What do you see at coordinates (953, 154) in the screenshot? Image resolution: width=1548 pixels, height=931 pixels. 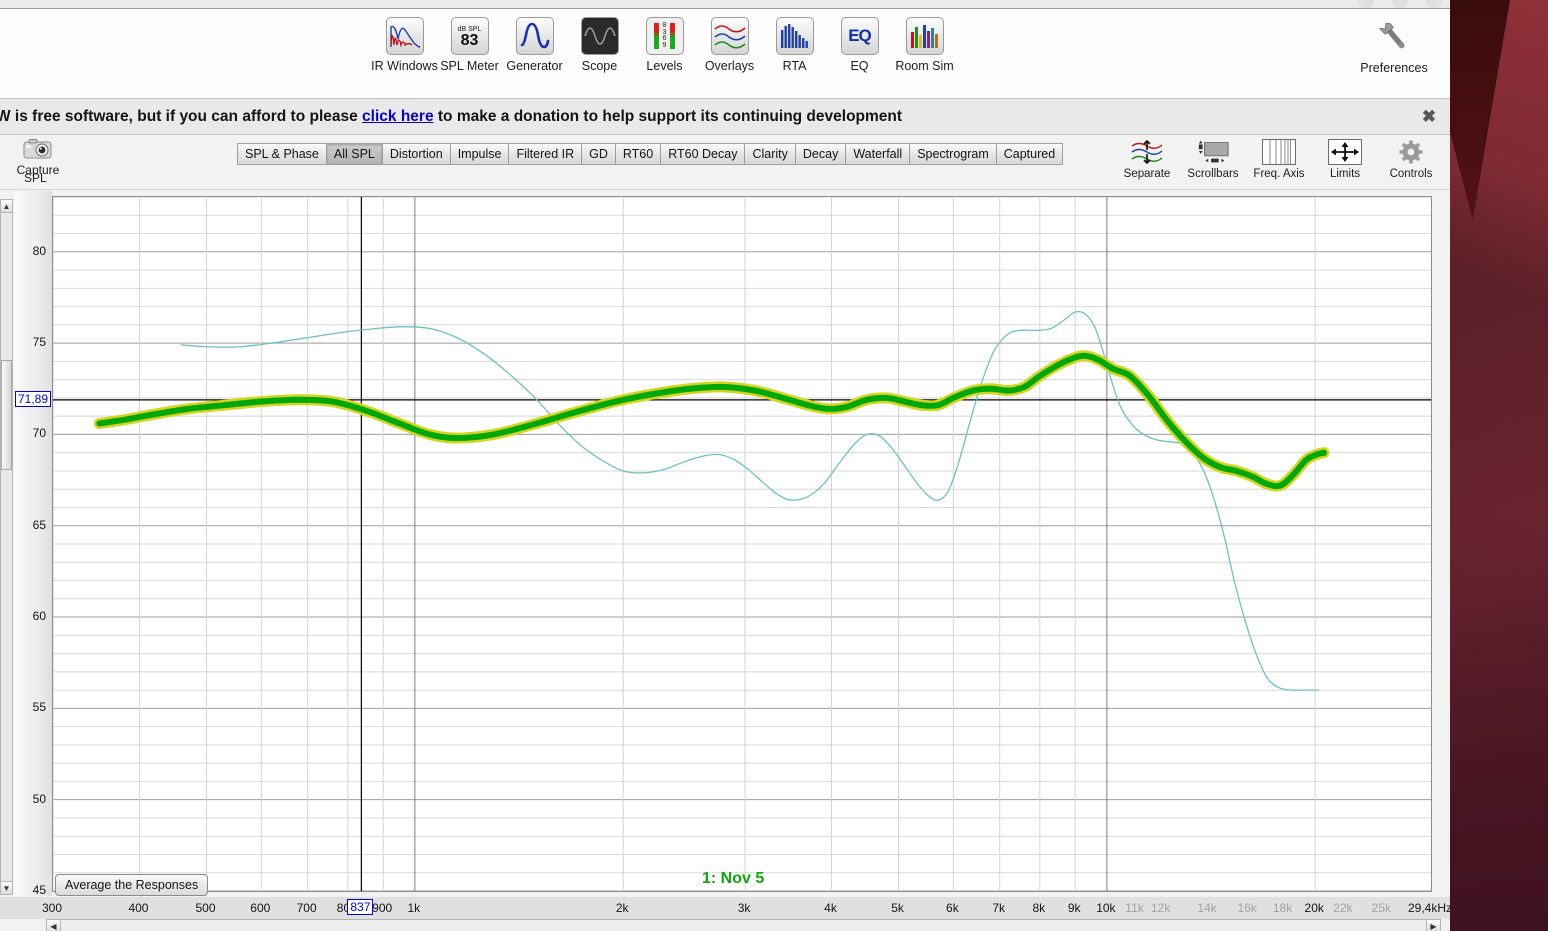 I see `tab-spectrogram: Spectrogram` at bounding box center [953, 154].